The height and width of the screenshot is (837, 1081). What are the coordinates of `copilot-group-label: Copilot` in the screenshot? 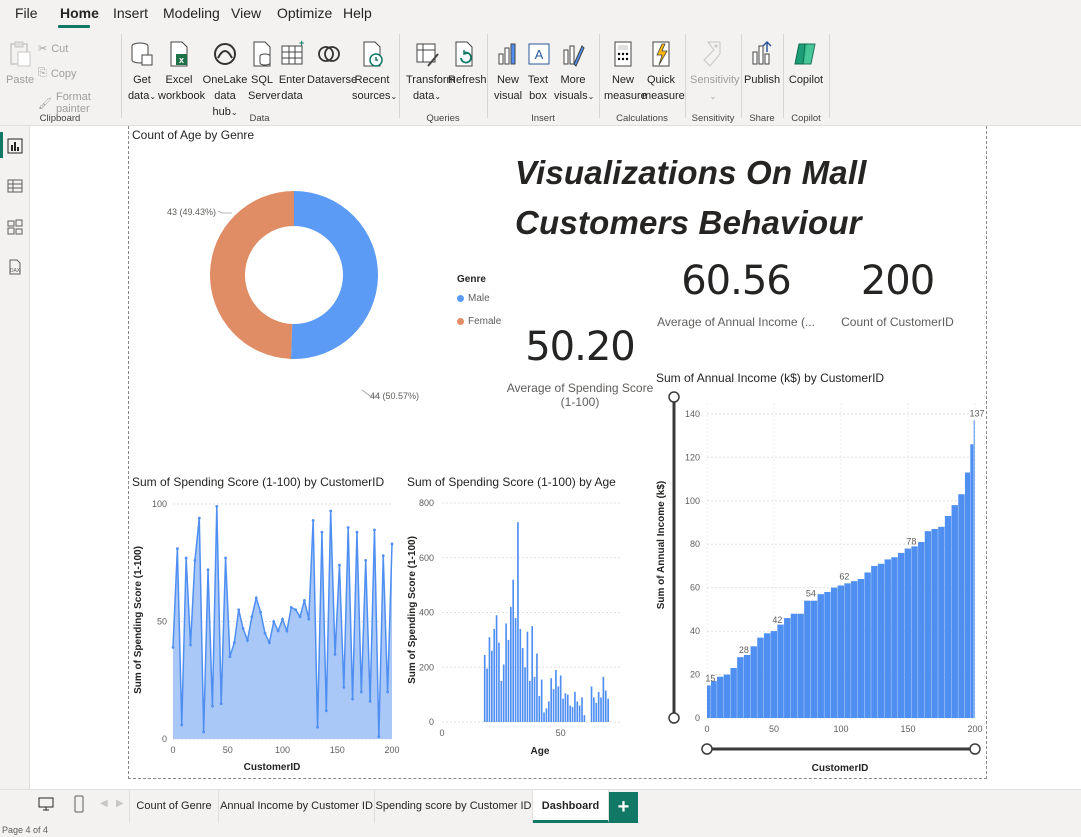 It's located at (806, 118).